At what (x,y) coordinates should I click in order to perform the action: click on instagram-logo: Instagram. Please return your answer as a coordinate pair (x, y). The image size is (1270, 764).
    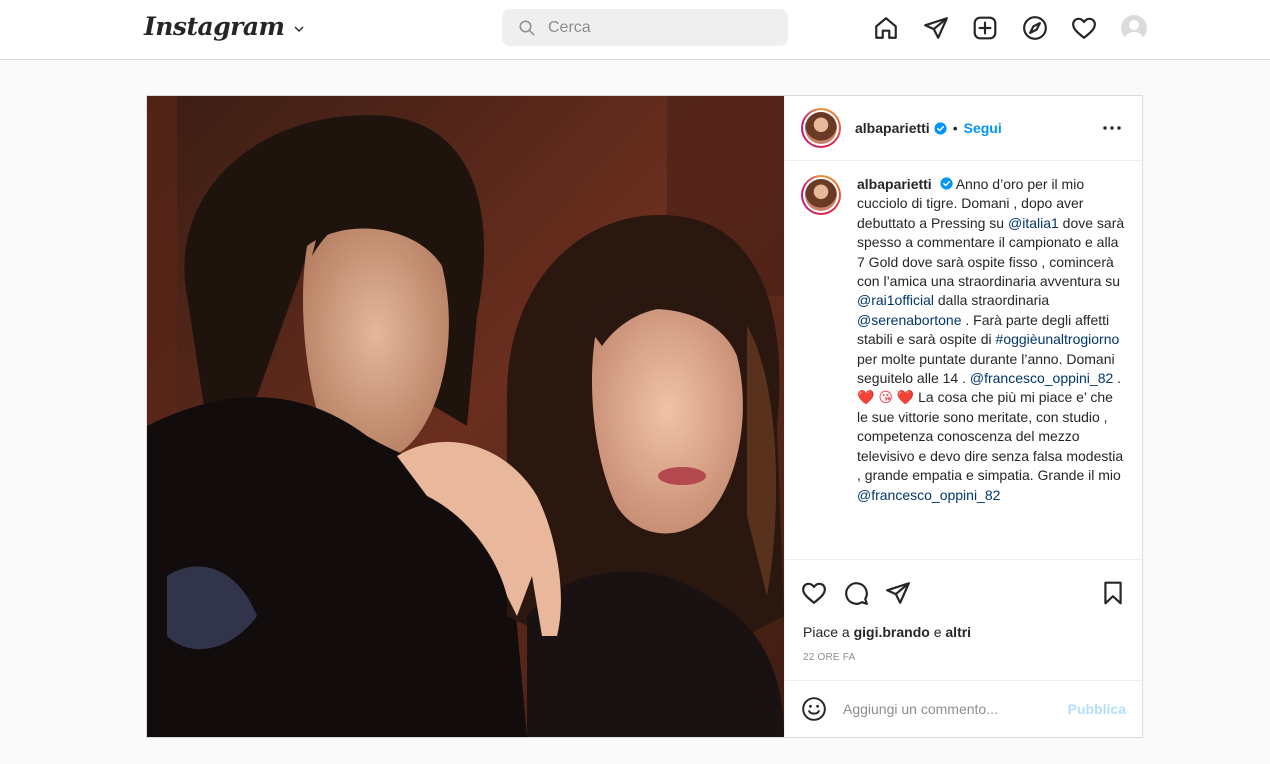
    Looking at the image, I should click on (224, 26).